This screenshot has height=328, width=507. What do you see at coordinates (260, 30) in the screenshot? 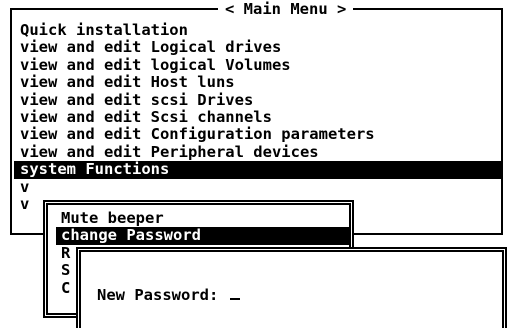
I see `menu-item-quick-installation: Quick installation` at bounding box center [260, 30].